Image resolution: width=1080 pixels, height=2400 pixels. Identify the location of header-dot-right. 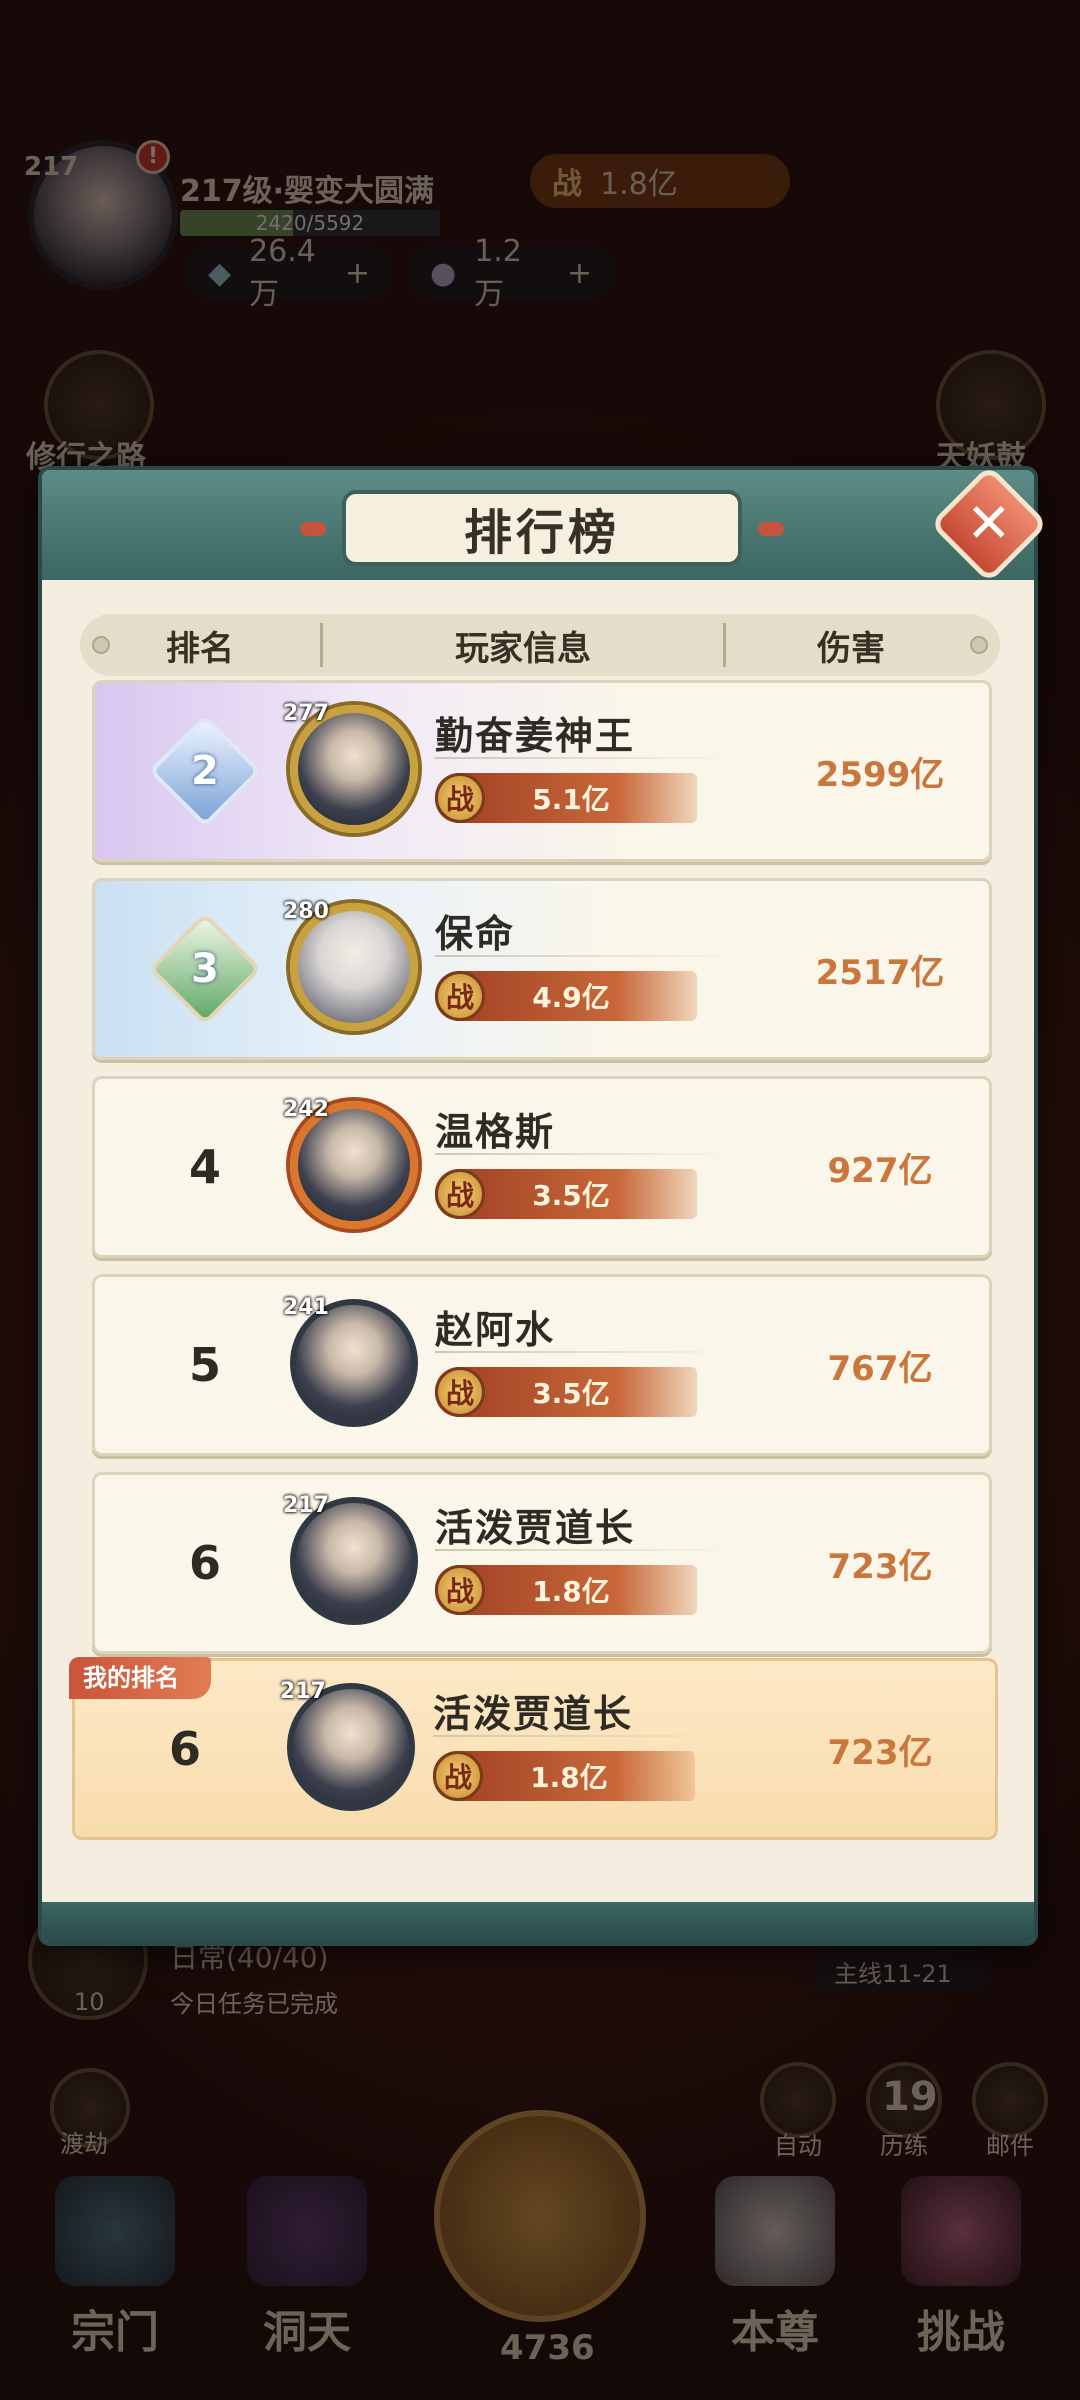
(979, 645).